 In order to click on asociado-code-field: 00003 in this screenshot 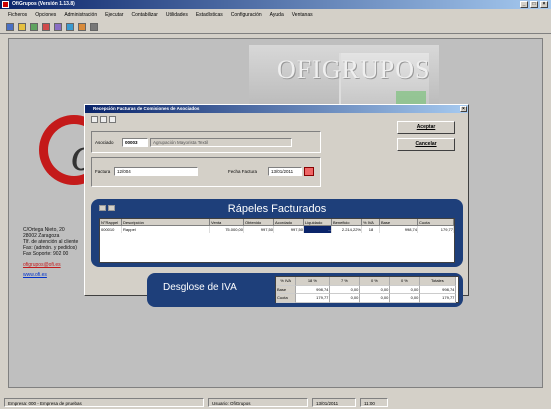, I will do `click(135, 142)`.